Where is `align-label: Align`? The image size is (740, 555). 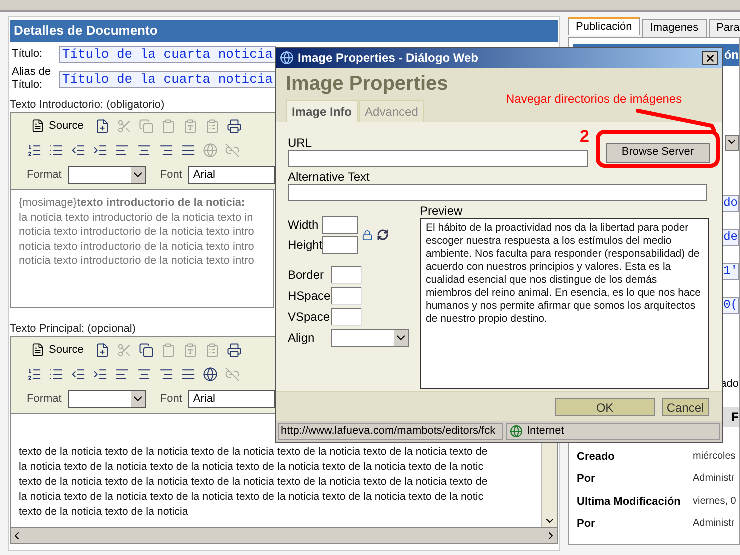 align-label: Align is located at coordinates (302, 338).